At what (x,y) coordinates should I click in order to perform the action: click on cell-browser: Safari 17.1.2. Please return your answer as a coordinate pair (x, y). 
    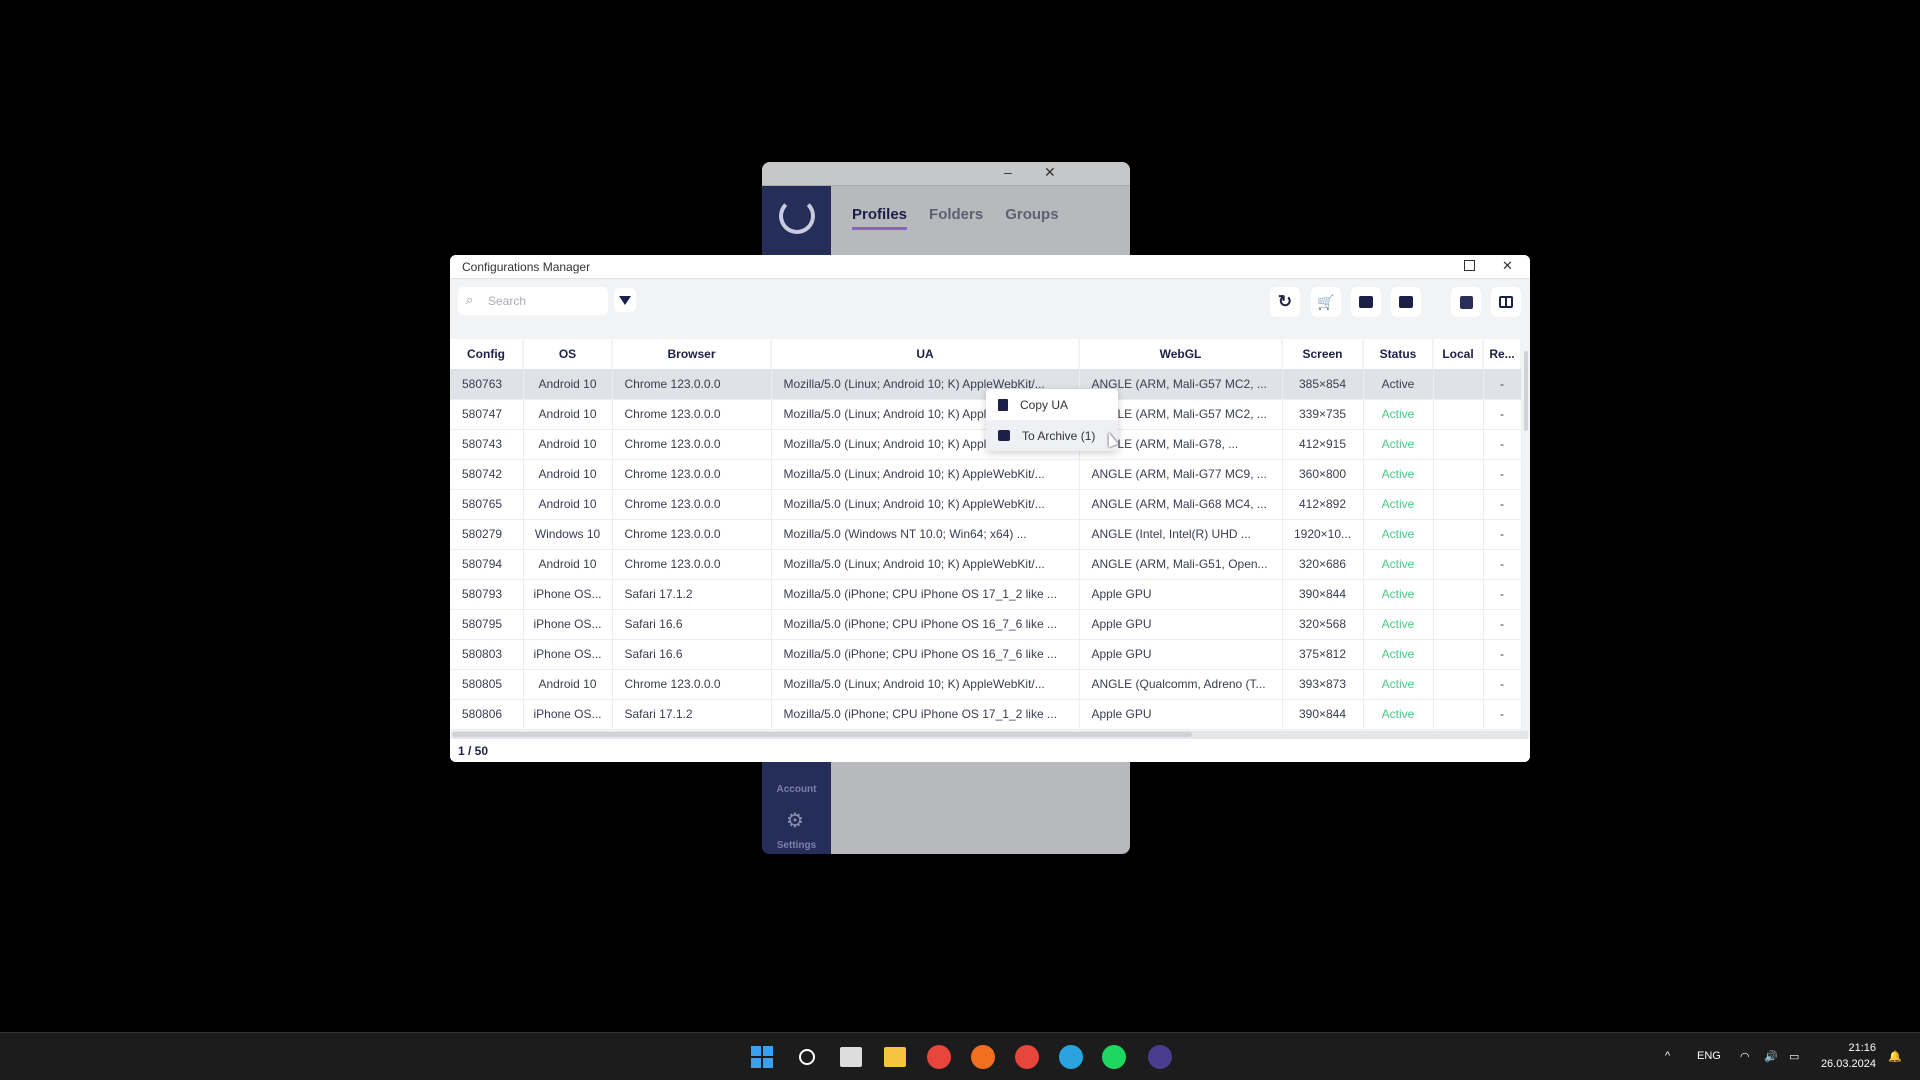
    Looking at the image, I should click on (692, 594).